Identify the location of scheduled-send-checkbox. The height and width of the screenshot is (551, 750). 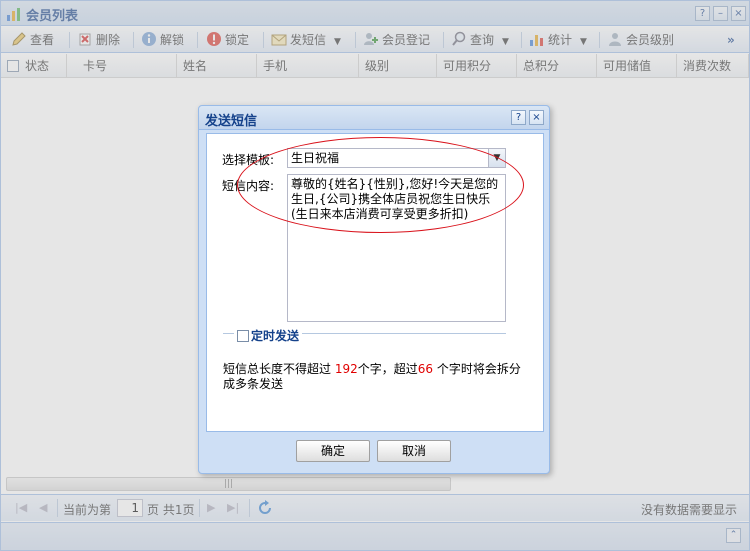
(243, 336).